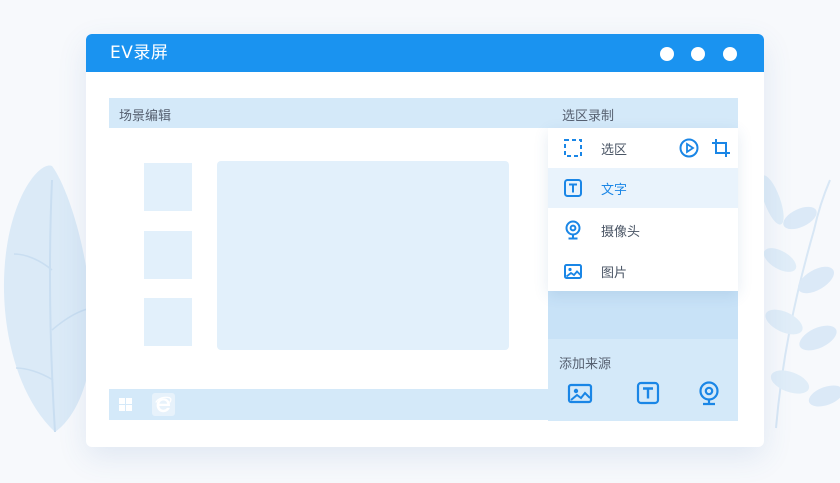 This screenshot has height=483, width=840. Describe the element at coordinates (585, 364) in the screenshot. I see `add-source-title: 添加来源` at that location.